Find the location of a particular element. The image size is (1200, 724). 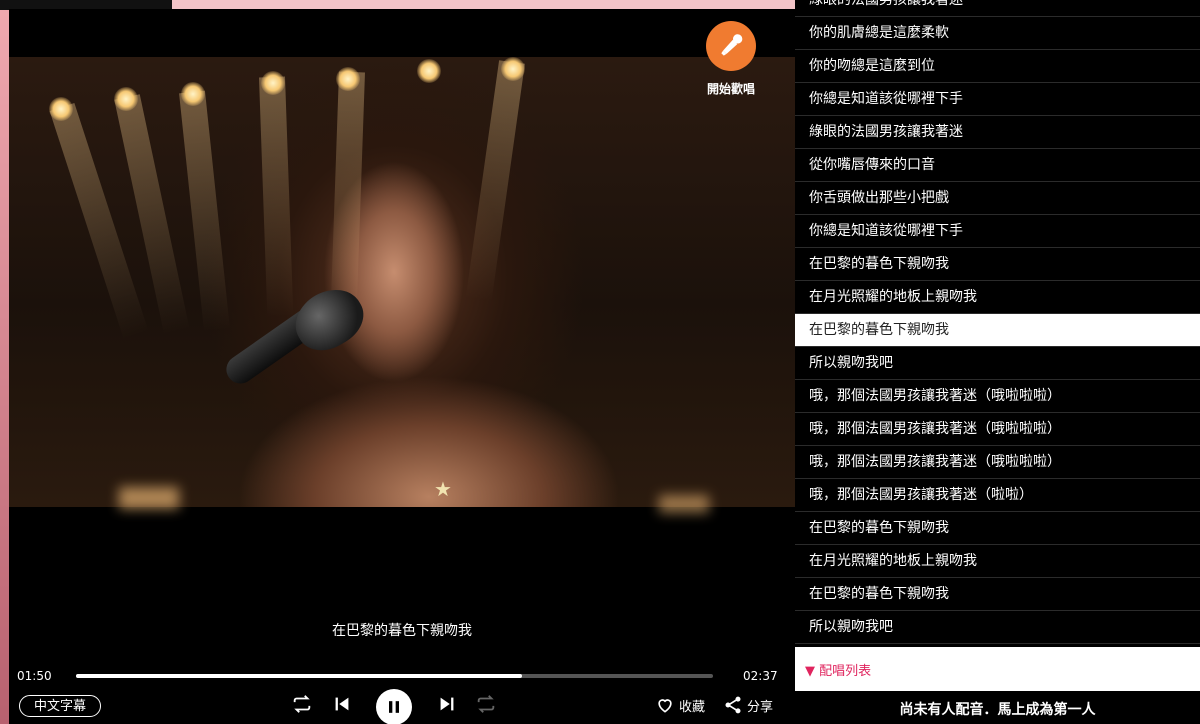

share-icon is located at coordinates (733, 705).